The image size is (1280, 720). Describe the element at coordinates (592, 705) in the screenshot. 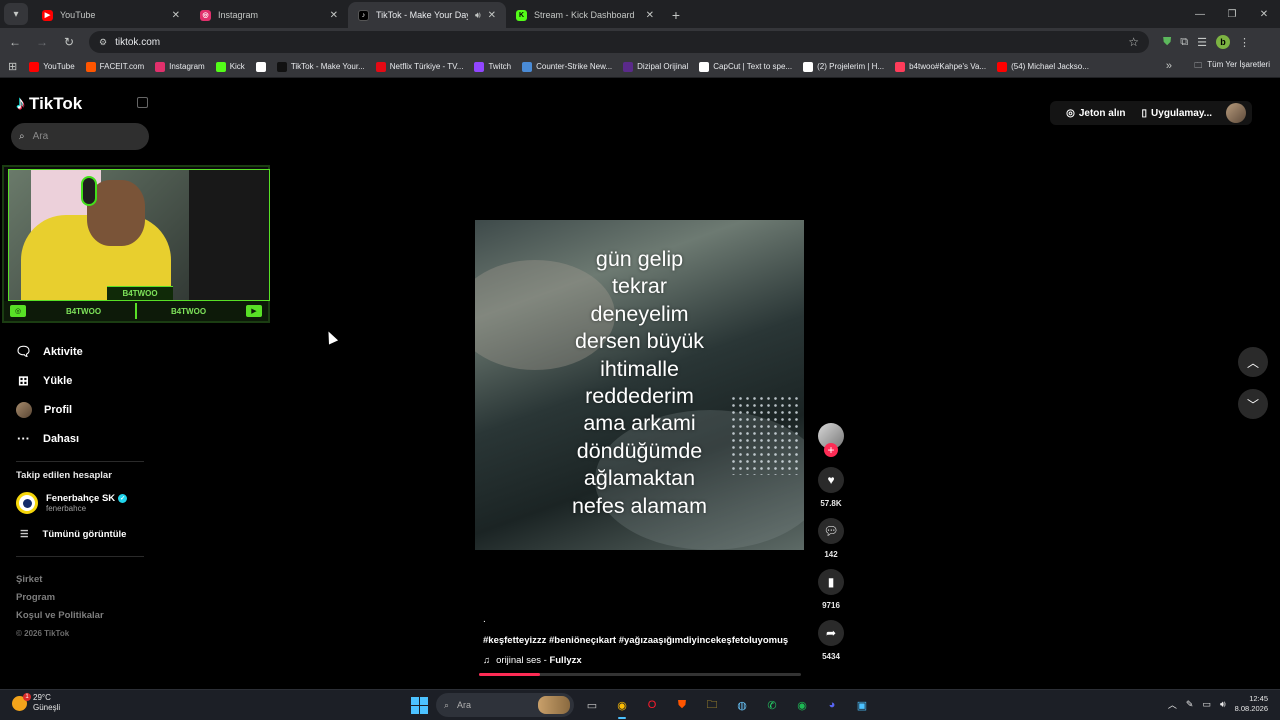

I see `task-view-icon: ▭` at that location.